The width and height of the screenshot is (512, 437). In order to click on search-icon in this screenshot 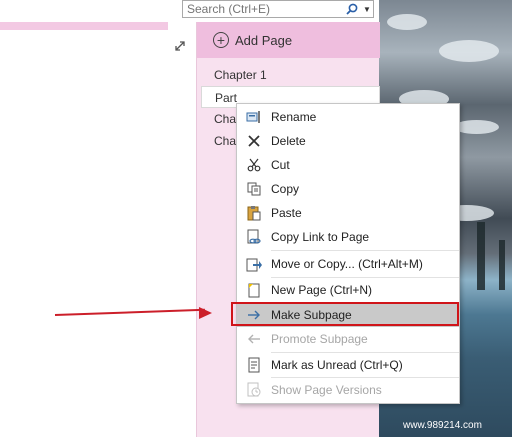, I will do `click(352, 9)`.